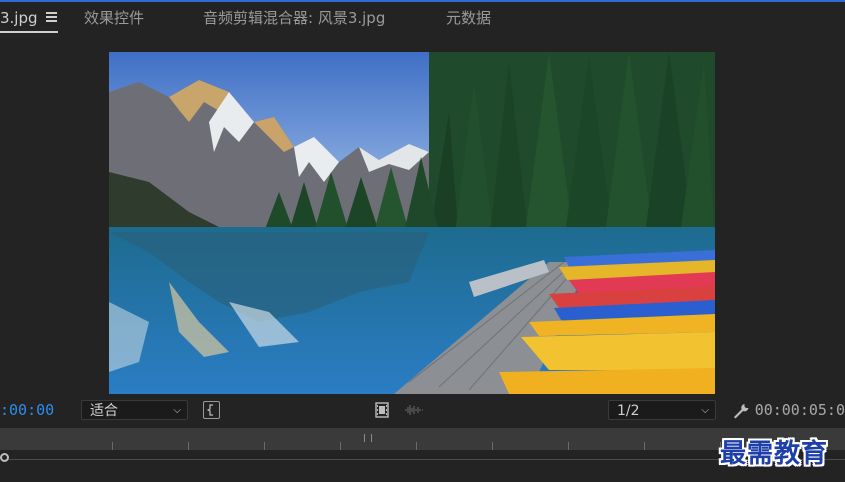  What do you see at coordinates (741, 411) in the screenshot?
I see `wrench-icon` at bounding box center [741, 411].